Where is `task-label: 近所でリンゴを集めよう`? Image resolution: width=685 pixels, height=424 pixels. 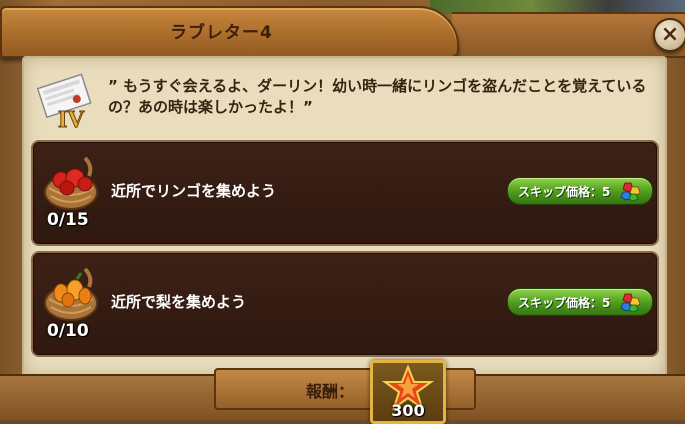 task-label: 近所でリンゴを集めよう is located at coordinates (194, 191).